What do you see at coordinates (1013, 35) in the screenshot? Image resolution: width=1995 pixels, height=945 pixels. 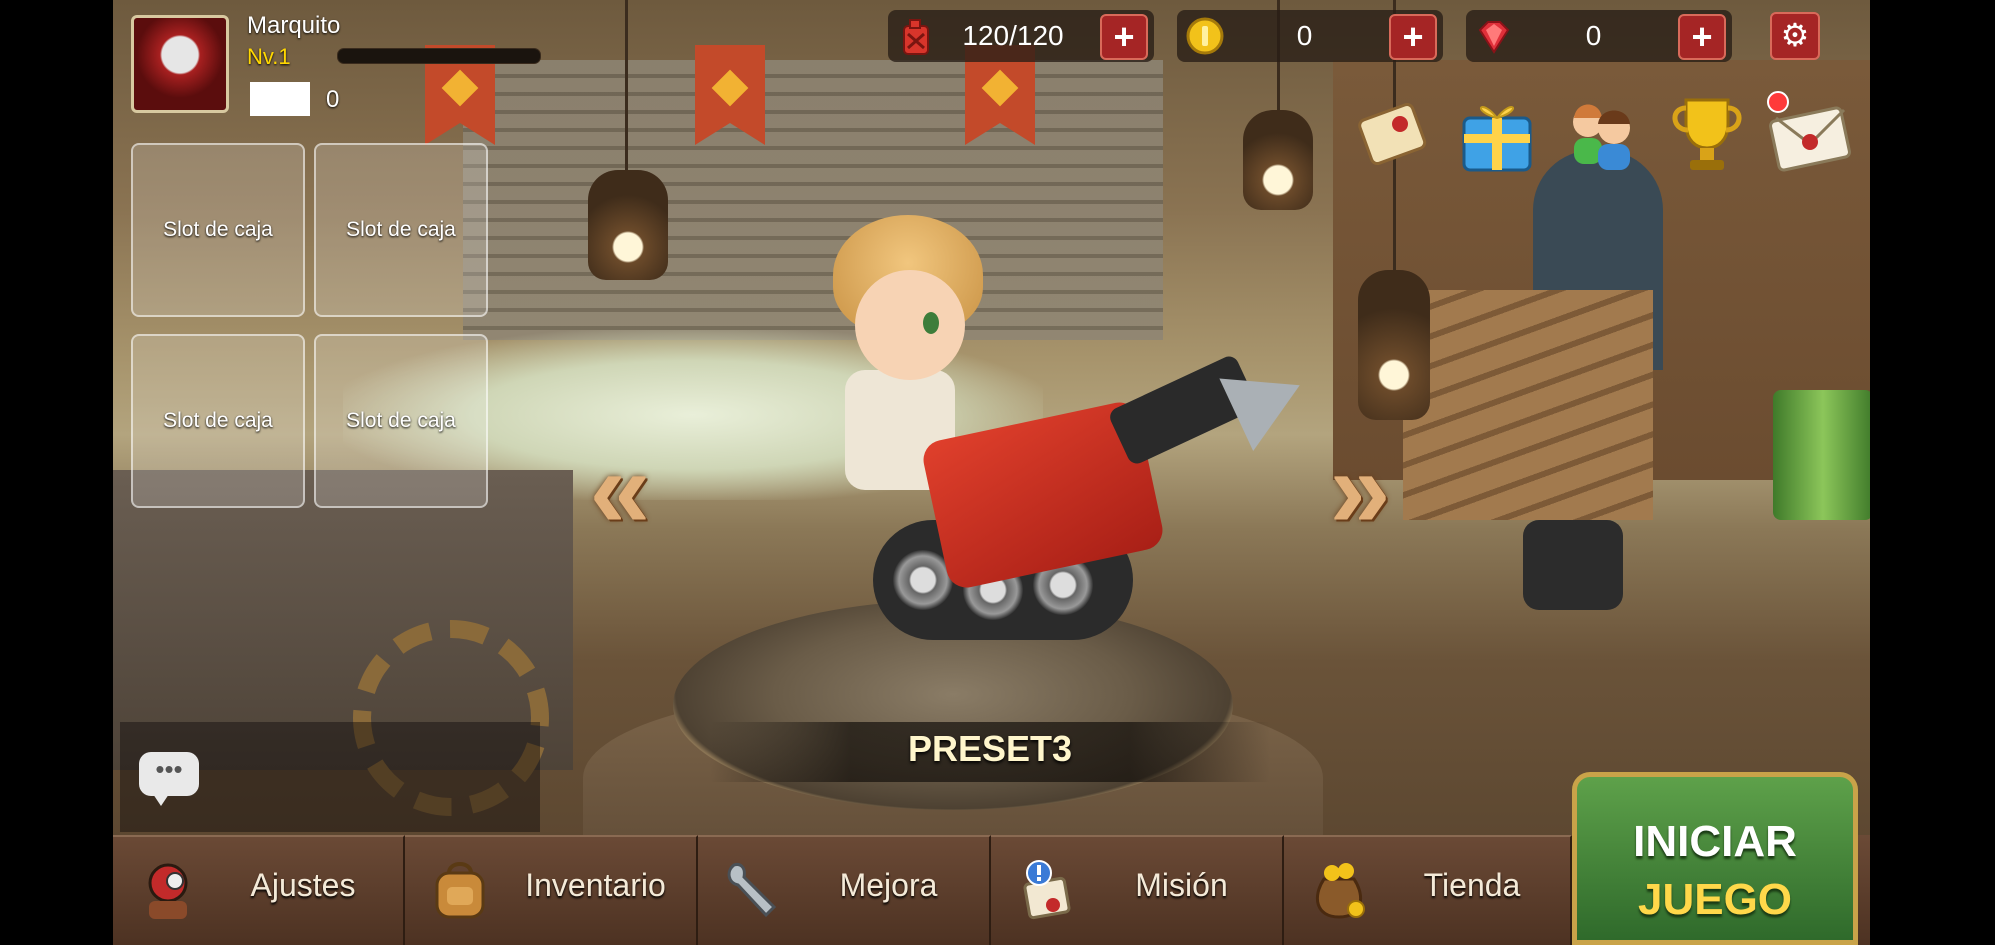 I see `fuel-value: 120/120` at bounding box center [1013, 35].